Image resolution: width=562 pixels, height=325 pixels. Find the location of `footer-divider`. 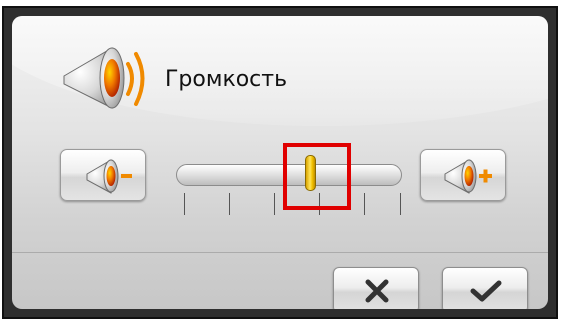

footer-divider is located at coordinates (280, 252).